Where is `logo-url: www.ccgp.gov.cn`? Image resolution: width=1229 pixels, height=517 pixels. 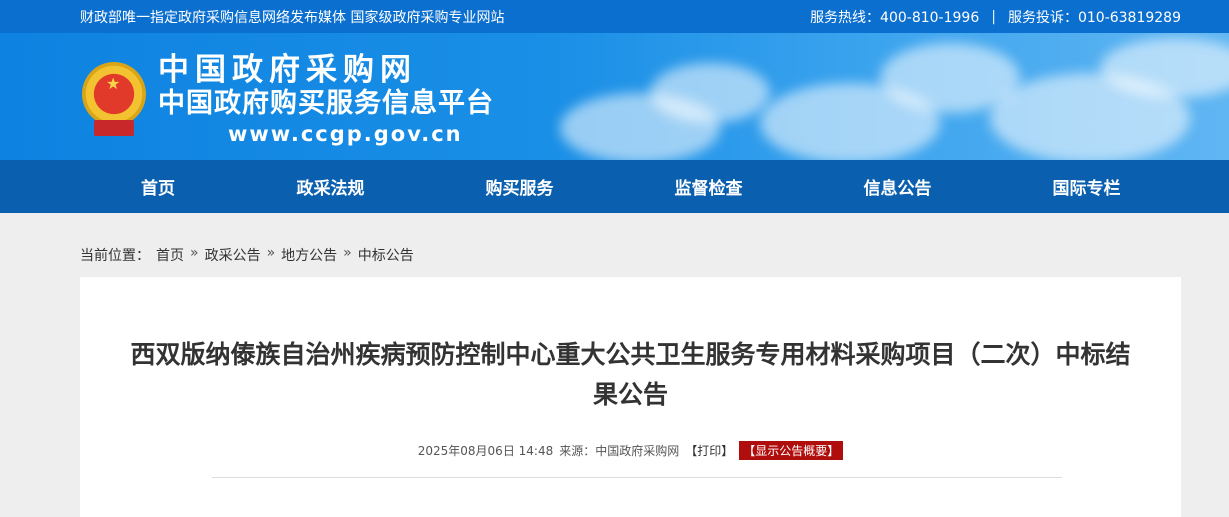 logo-url: www.ccgp.gov.cn is located at coordinates (345, 134).